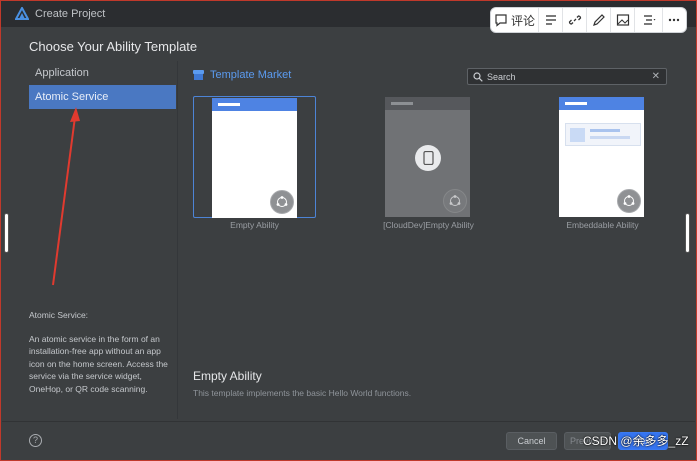 The image size is (697, 461). I want to click on clear-search-icon: ✕, so click(656, 76).